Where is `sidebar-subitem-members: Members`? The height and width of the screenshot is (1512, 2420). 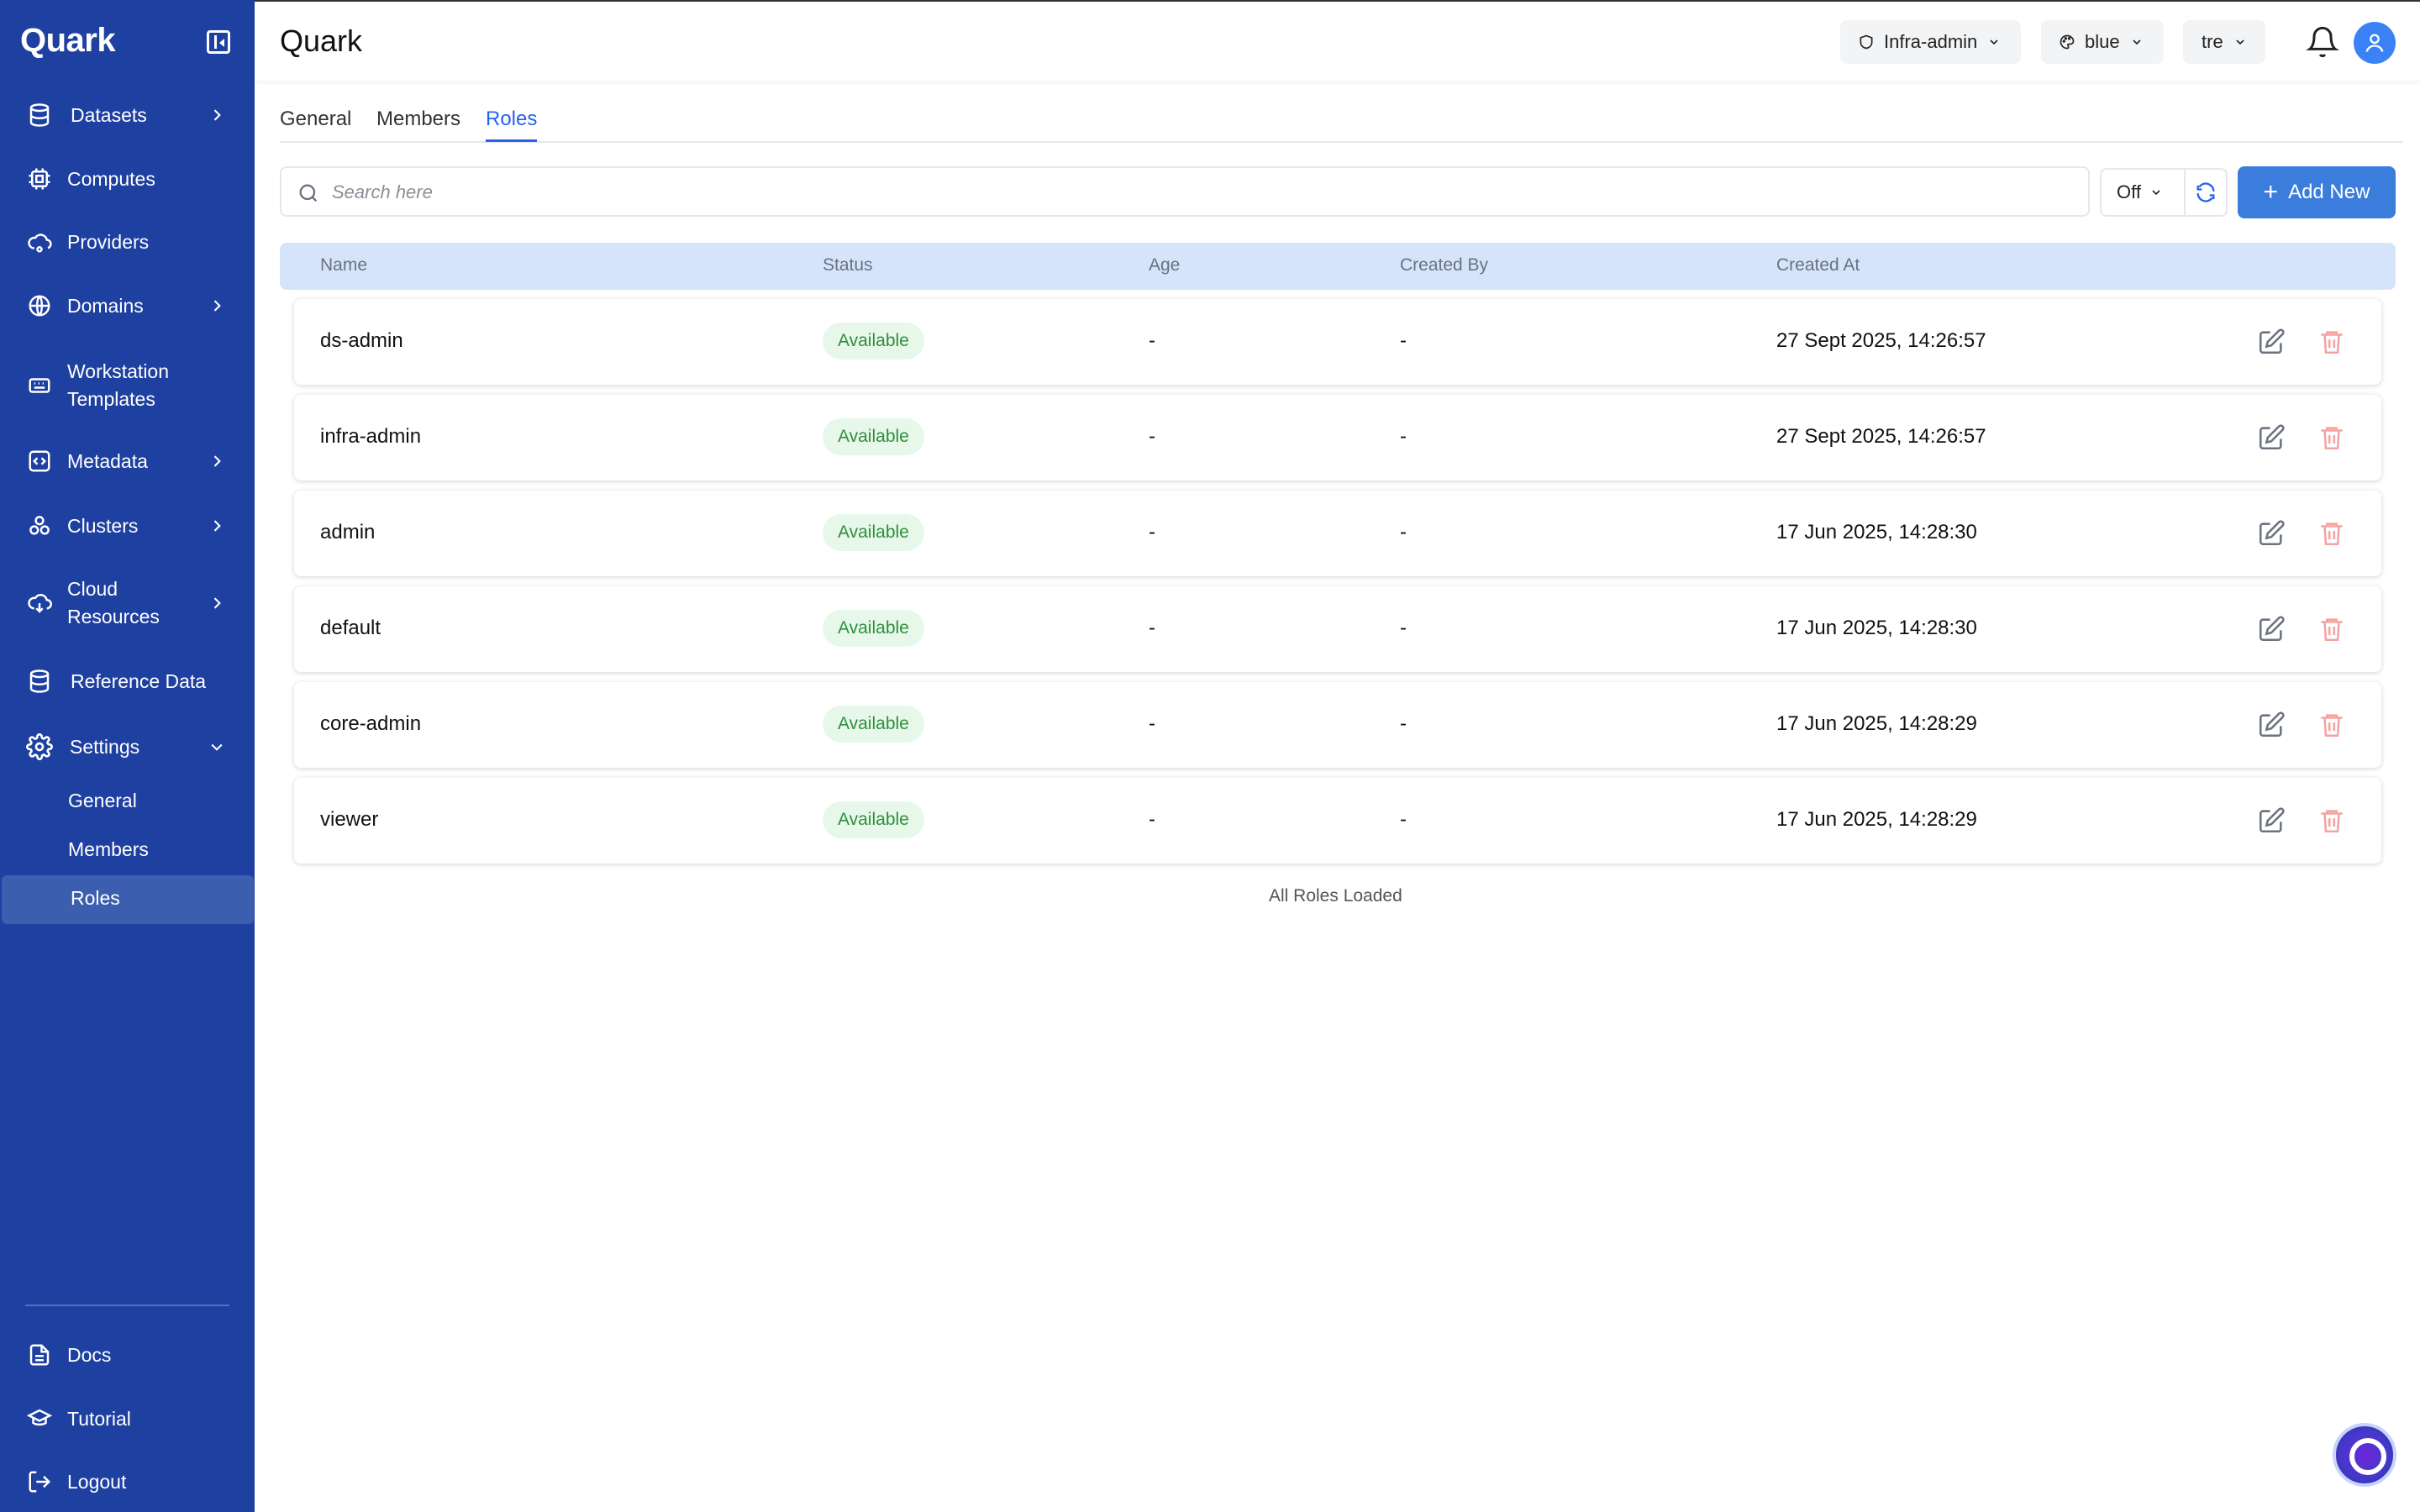
sidebar-subitem-members: Members is located at coordinates (128, 851).